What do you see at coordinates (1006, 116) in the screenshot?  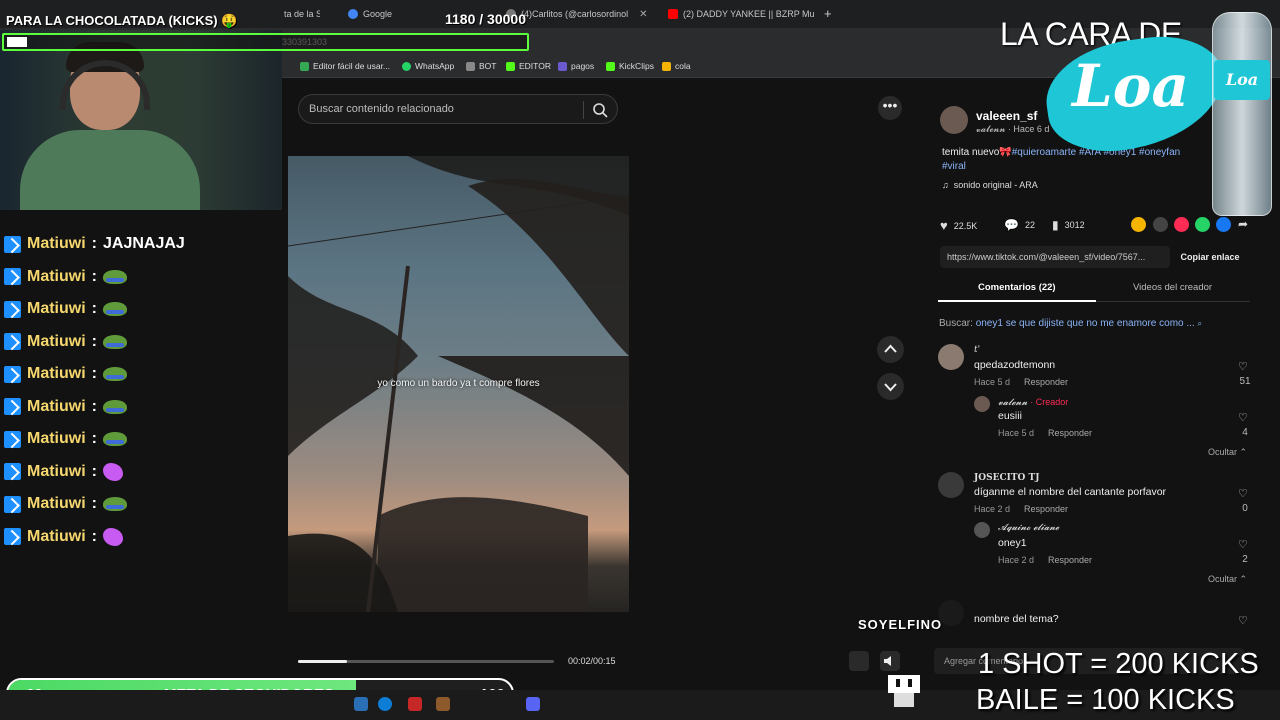 I see `author-username: valeeen_sf` at bounding box center [1006, 116].